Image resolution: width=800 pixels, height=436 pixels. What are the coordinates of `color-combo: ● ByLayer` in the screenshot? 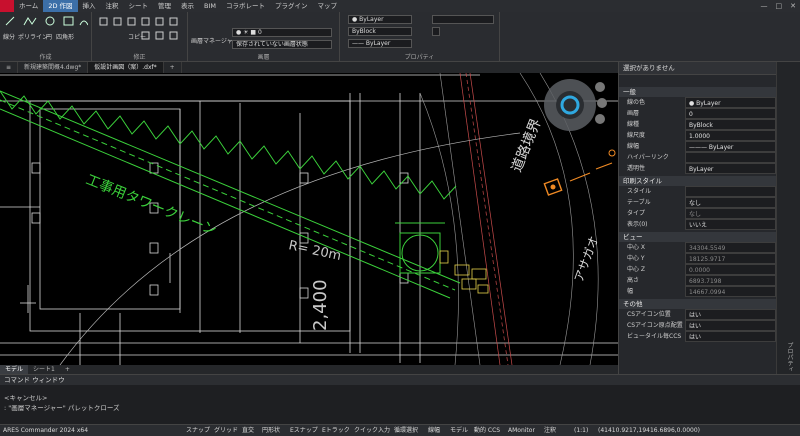 It's located at (380, 19).